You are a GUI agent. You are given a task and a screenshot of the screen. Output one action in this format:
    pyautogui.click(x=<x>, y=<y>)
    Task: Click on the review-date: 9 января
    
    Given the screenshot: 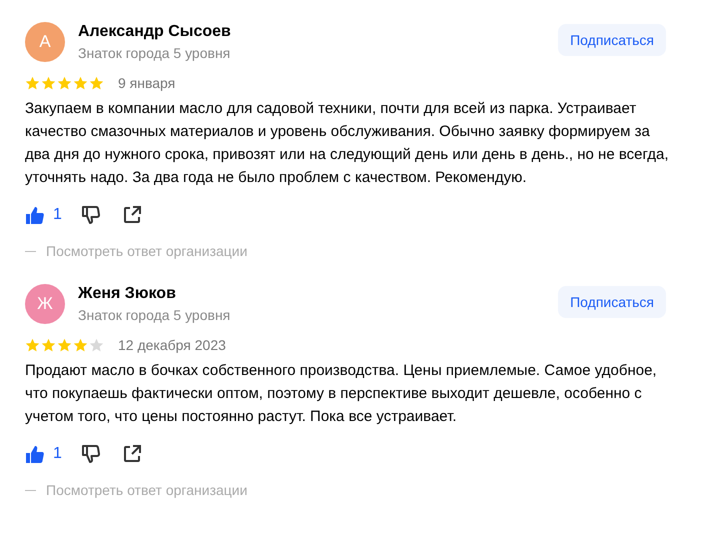 What is the action you would take?
    pyautogui.click(x=147, y=83)
    